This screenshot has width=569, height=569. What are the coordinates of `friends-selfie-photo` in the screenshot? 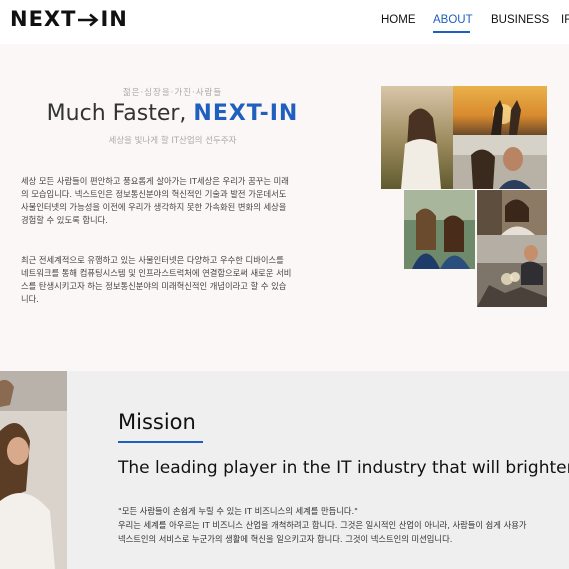 It's located at (439, 229).